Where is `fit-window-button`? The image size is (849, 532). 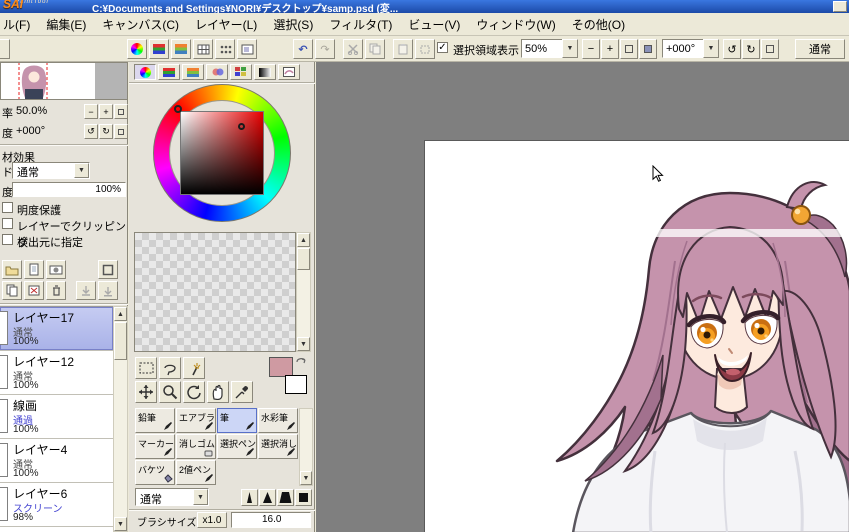 fit-window-button is located at coordinates (629, 49).